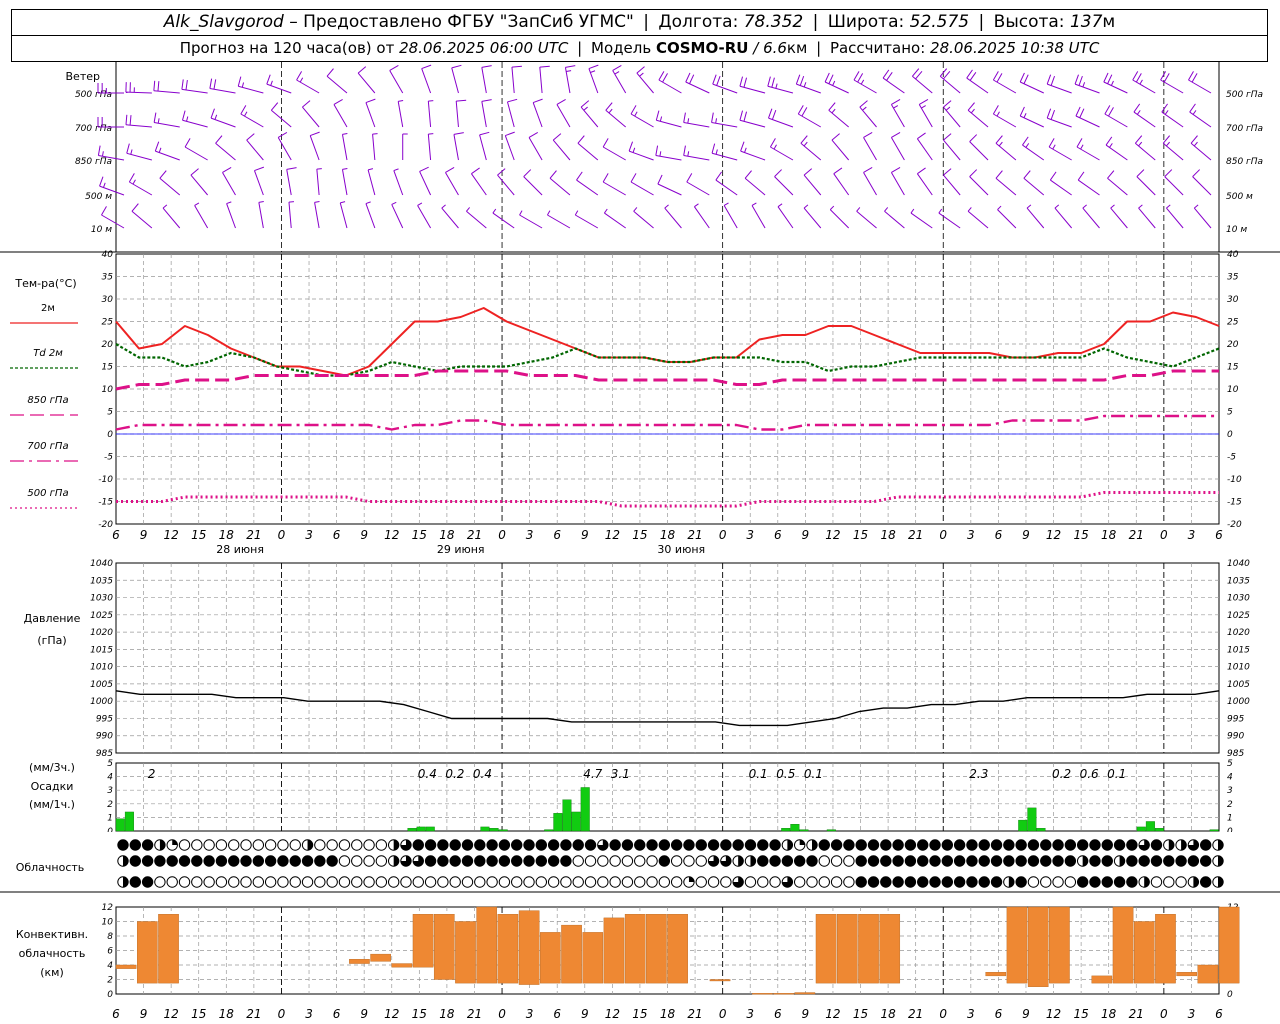  What do you see at coordinates (1238, 650) in the screenshot?
I see `pressure-ytick-right: 1015` at bounding box center [1238, 650].